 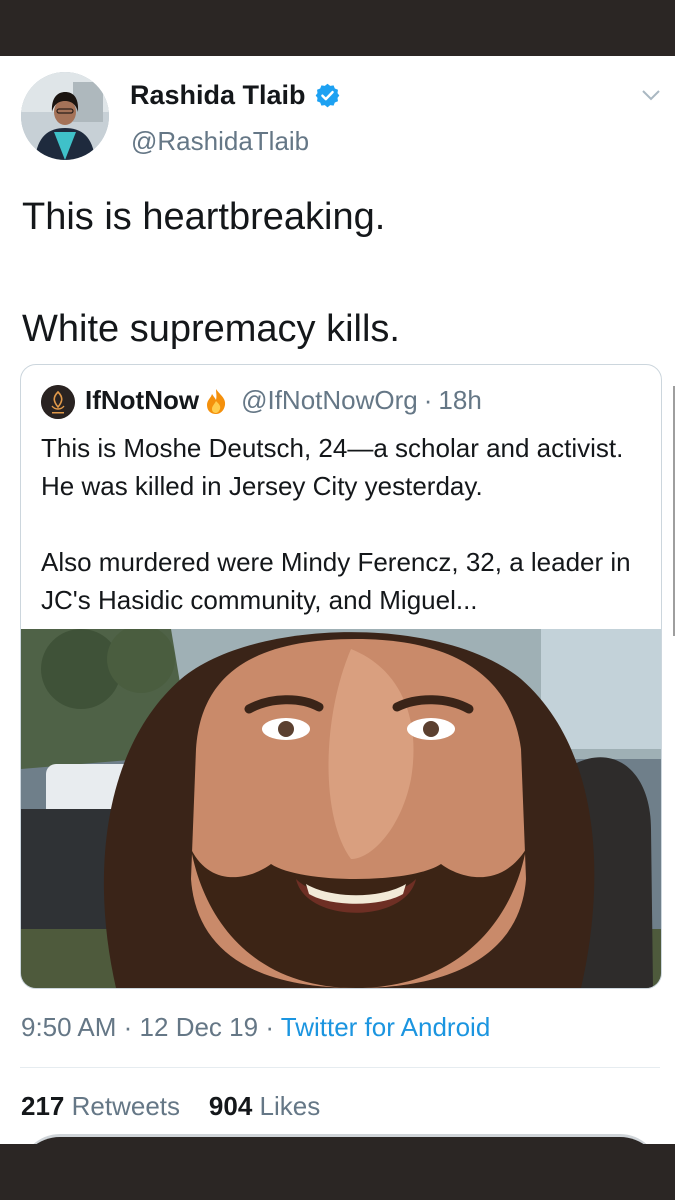 What do you see at coordinates (459, 400) in the screenshot?
I see `quoted-tweet-time: 18h` at bounding box center [459, 400].